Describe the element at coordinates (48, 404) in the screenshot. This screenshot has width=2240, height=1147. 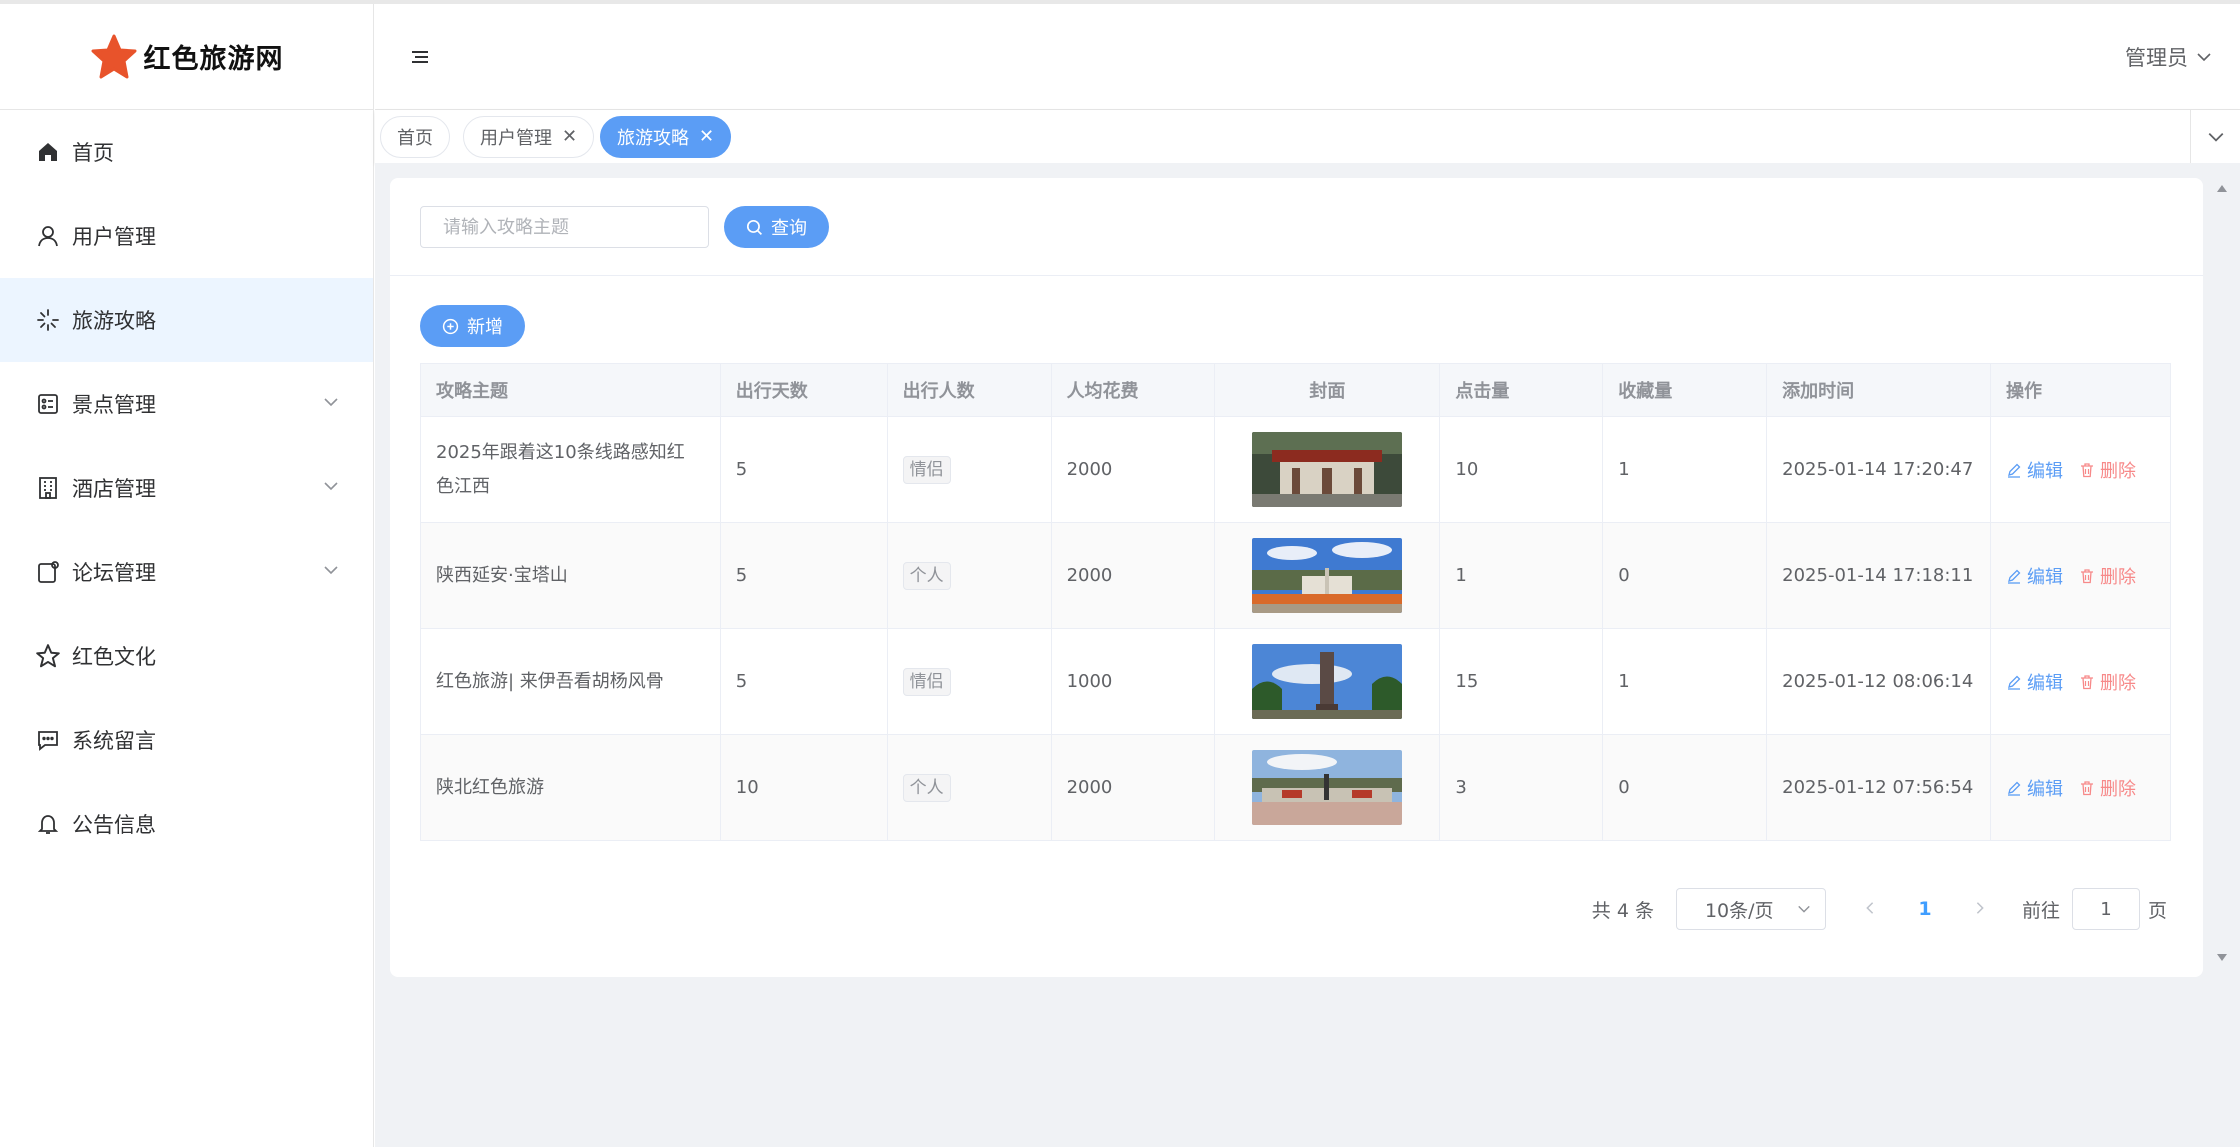
I see `tickets-icon` at that location.